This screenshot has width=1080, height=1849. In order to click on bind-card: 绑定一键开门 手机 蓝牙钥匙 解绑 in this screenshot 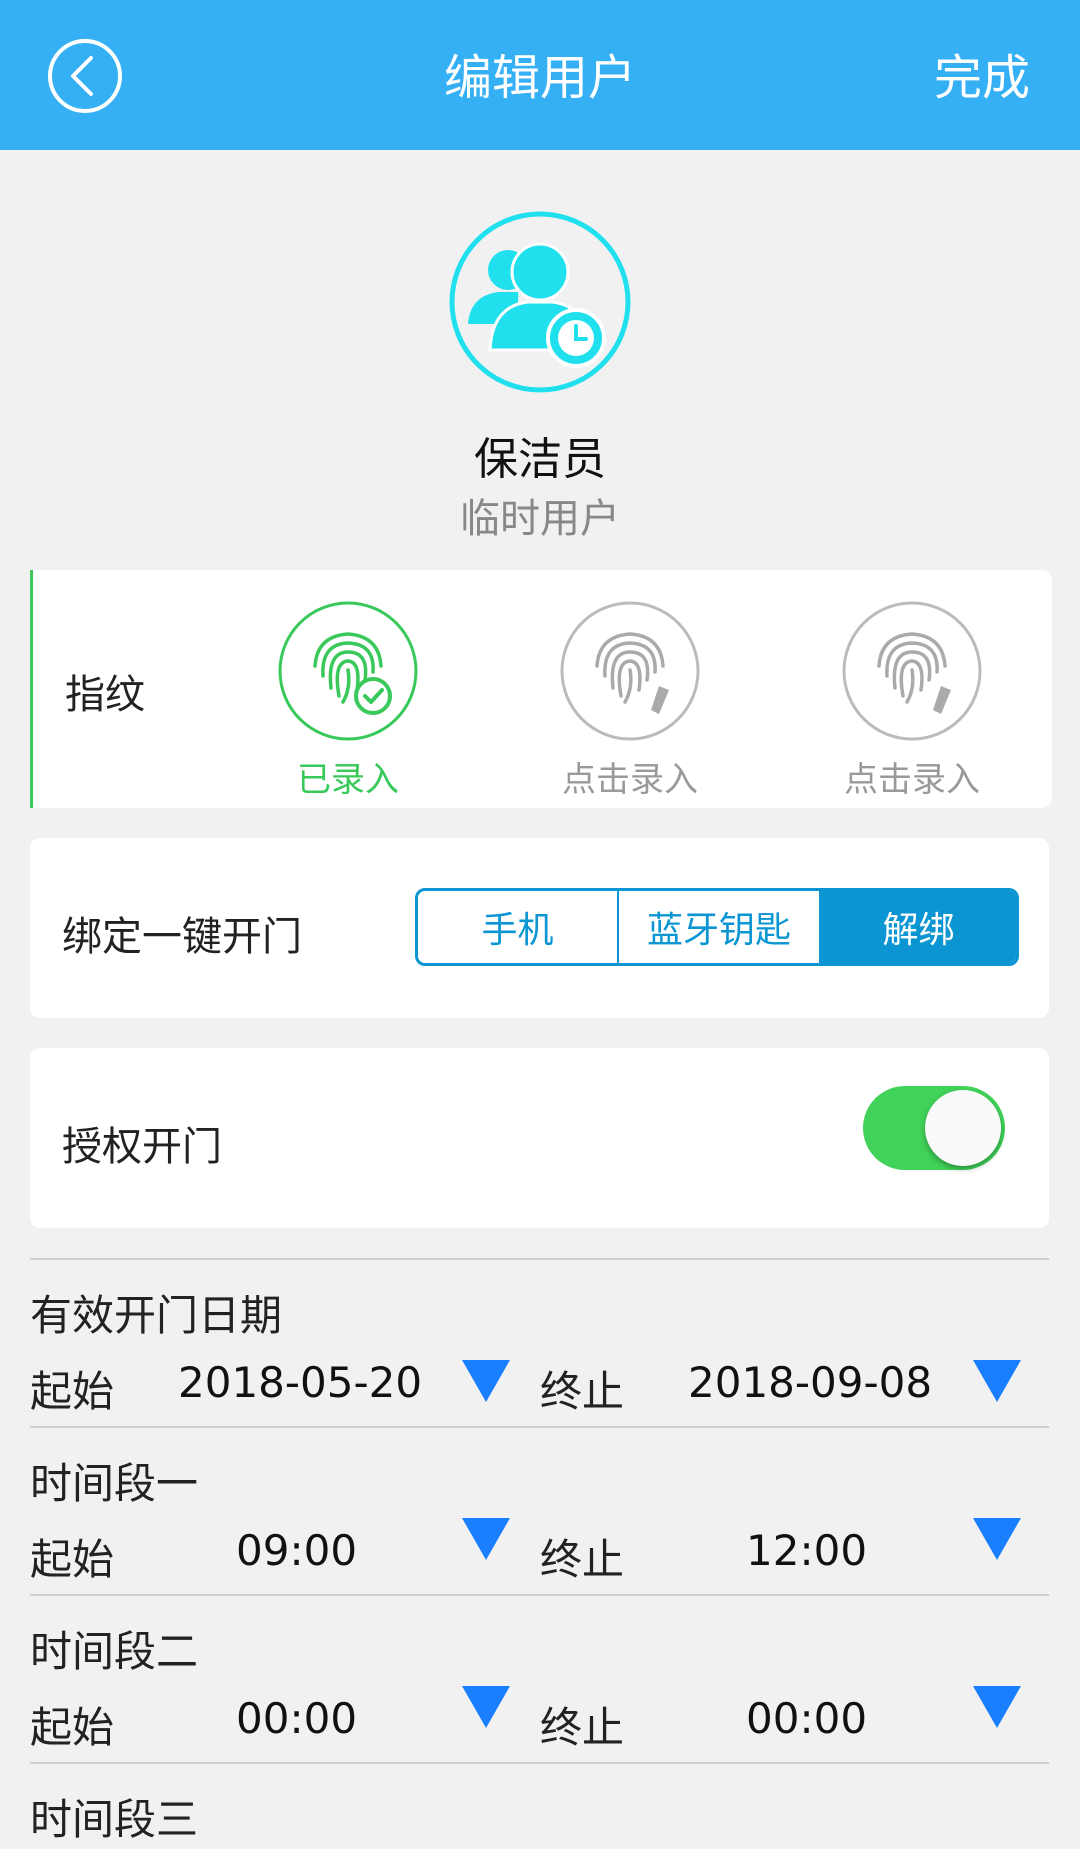, I will do `click(539, 928)`.